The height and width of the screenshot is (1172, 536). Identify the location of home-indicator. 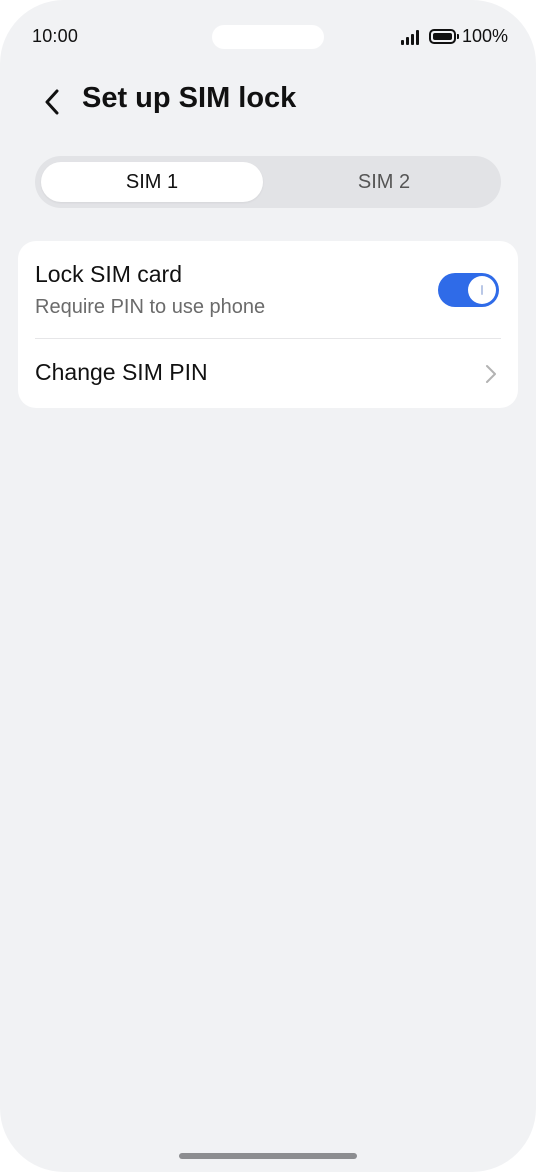
(268, 1156).